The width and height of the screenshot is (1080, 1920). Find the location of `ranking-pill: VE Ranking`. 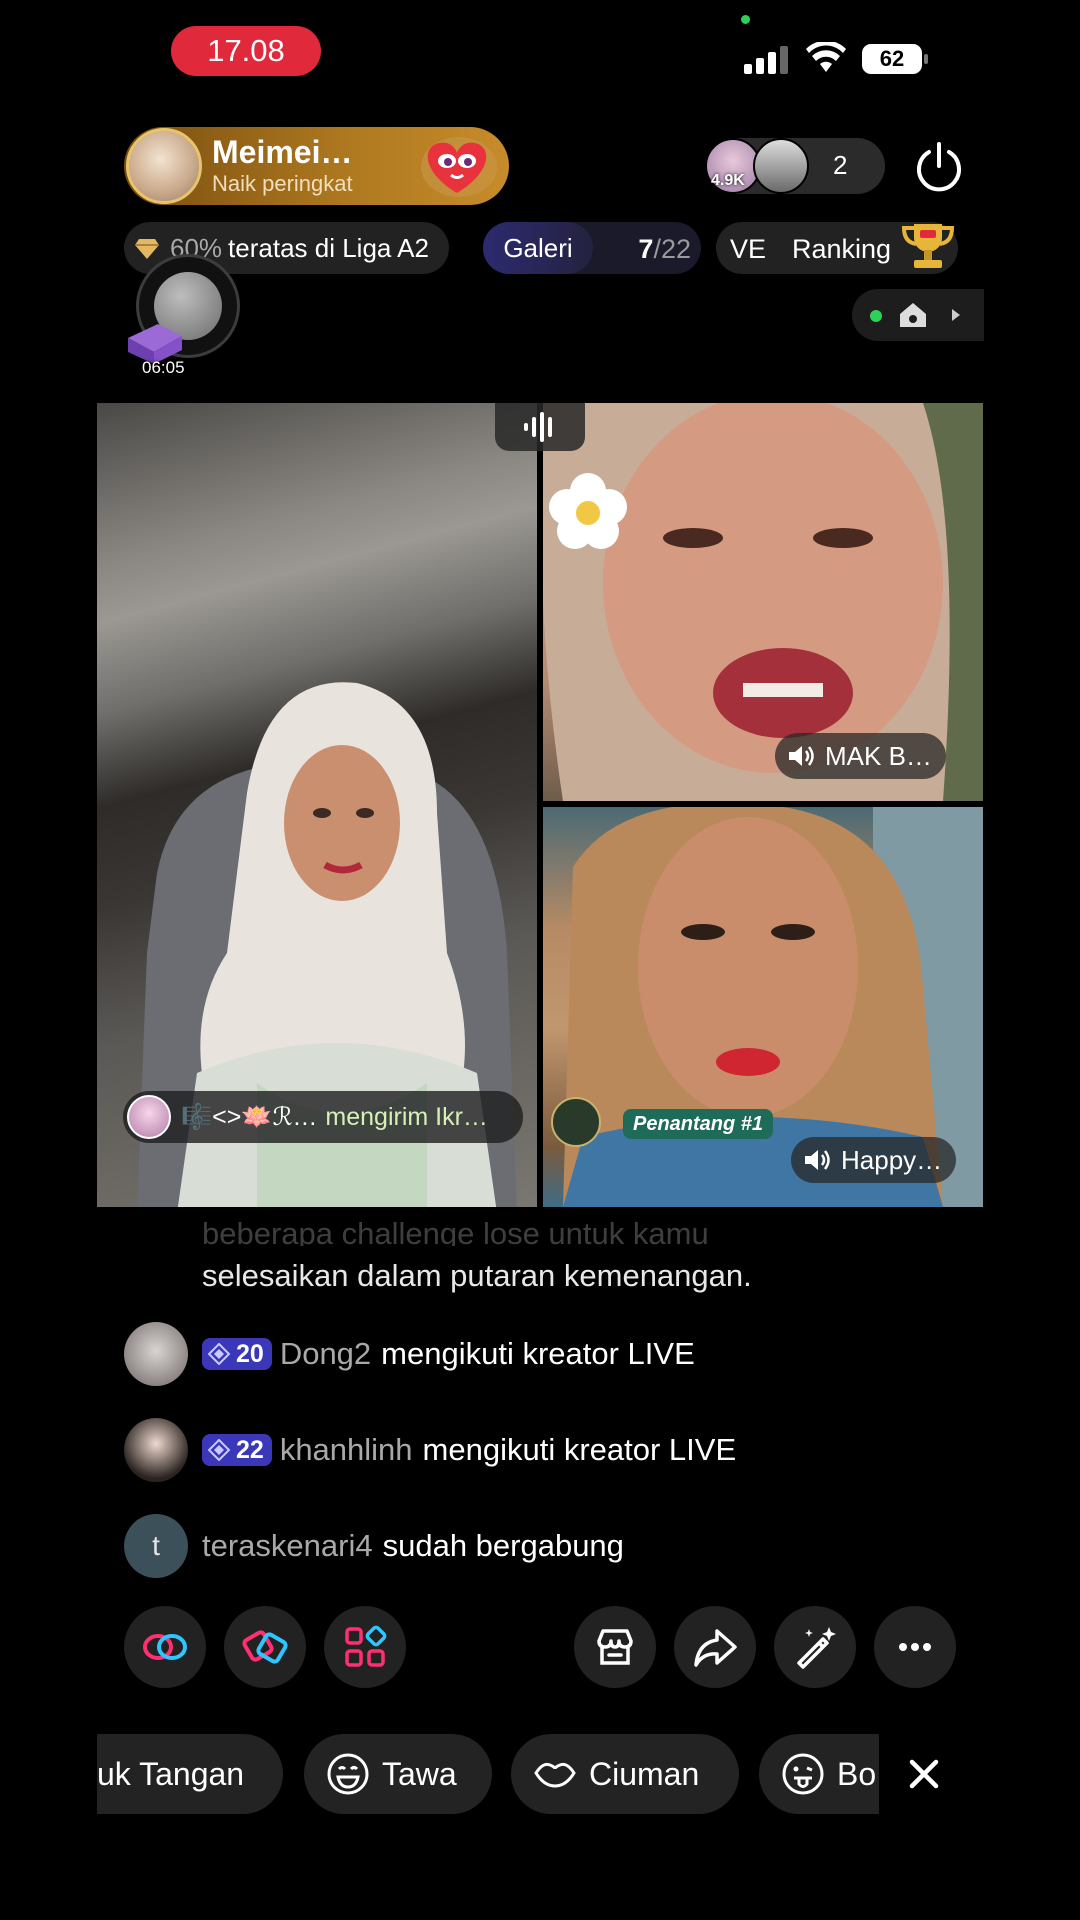

ranking-pill: VE Ranking is located at coordinates (837, 248).